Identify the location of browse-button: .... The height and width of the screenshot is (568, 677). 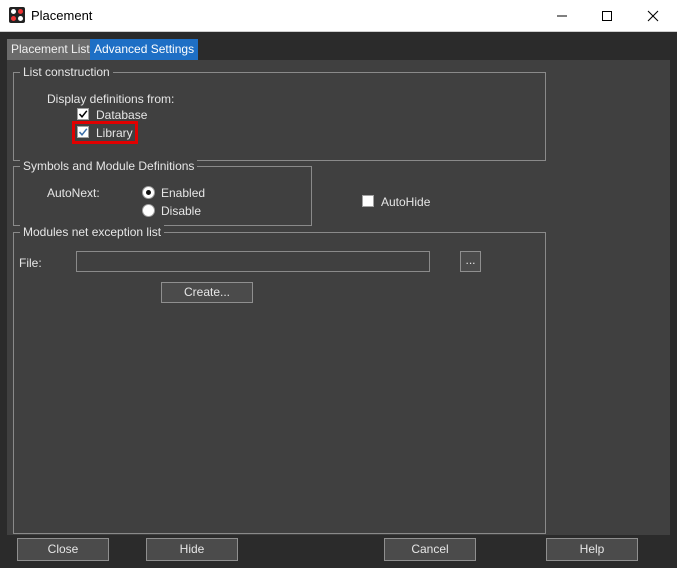
(470, 261).